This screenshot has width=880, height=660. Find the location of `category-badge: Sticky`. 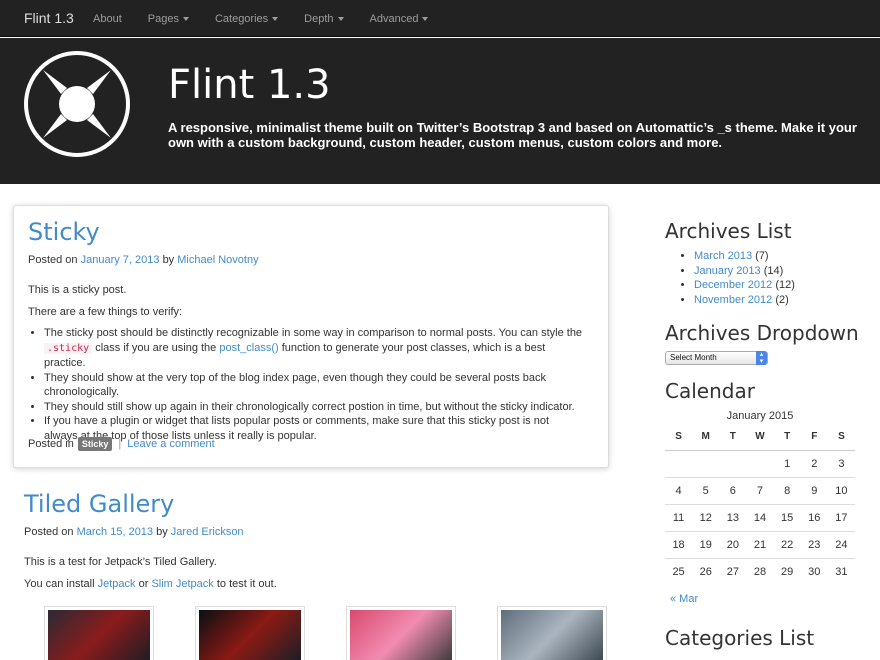

category-badge: Sticky is located at coordinates (95, 444).